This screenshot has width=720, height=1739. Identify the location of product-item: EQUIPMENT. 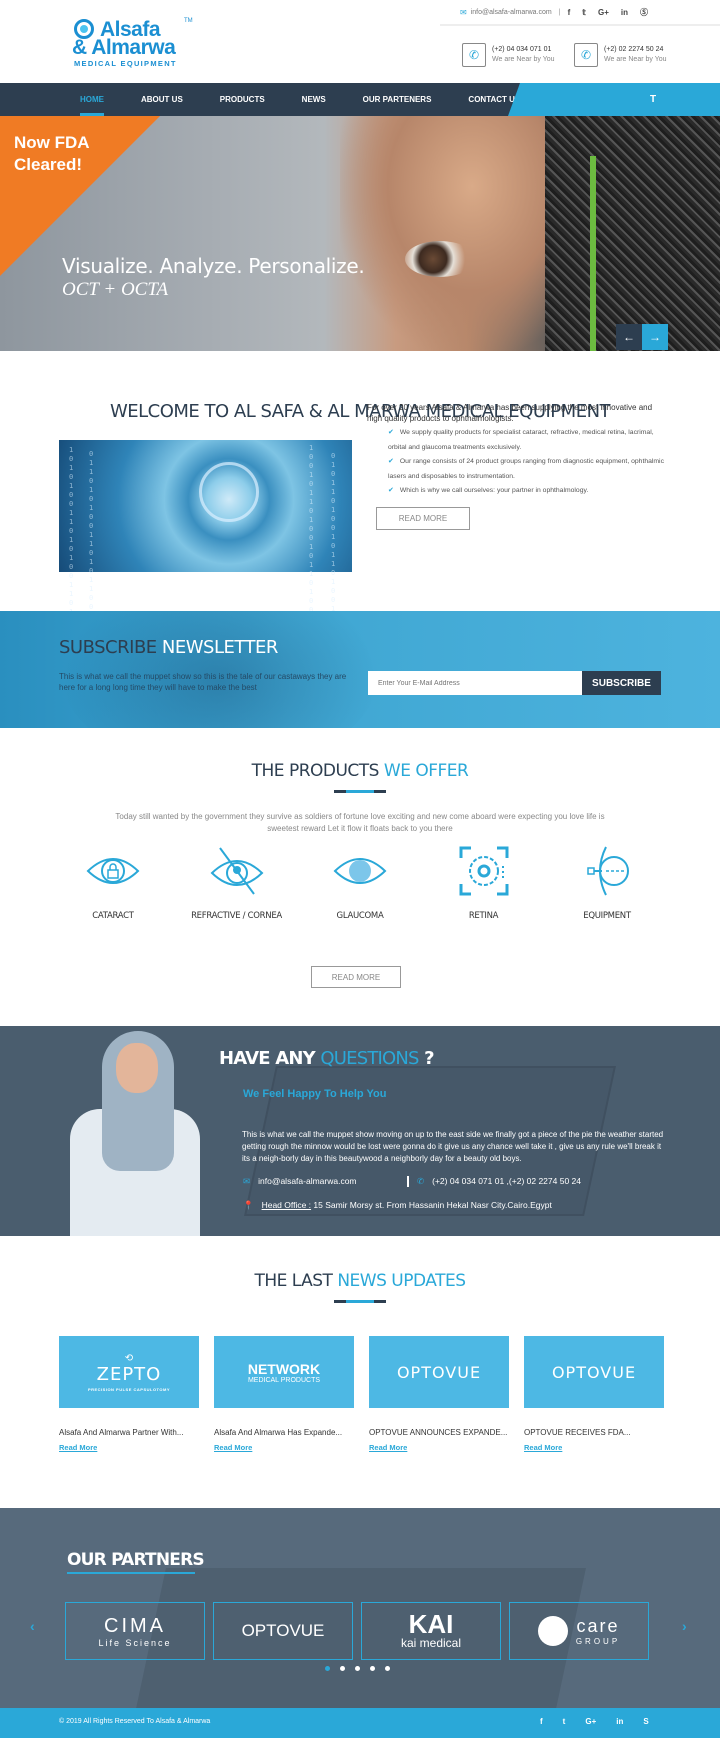
(607, 883).